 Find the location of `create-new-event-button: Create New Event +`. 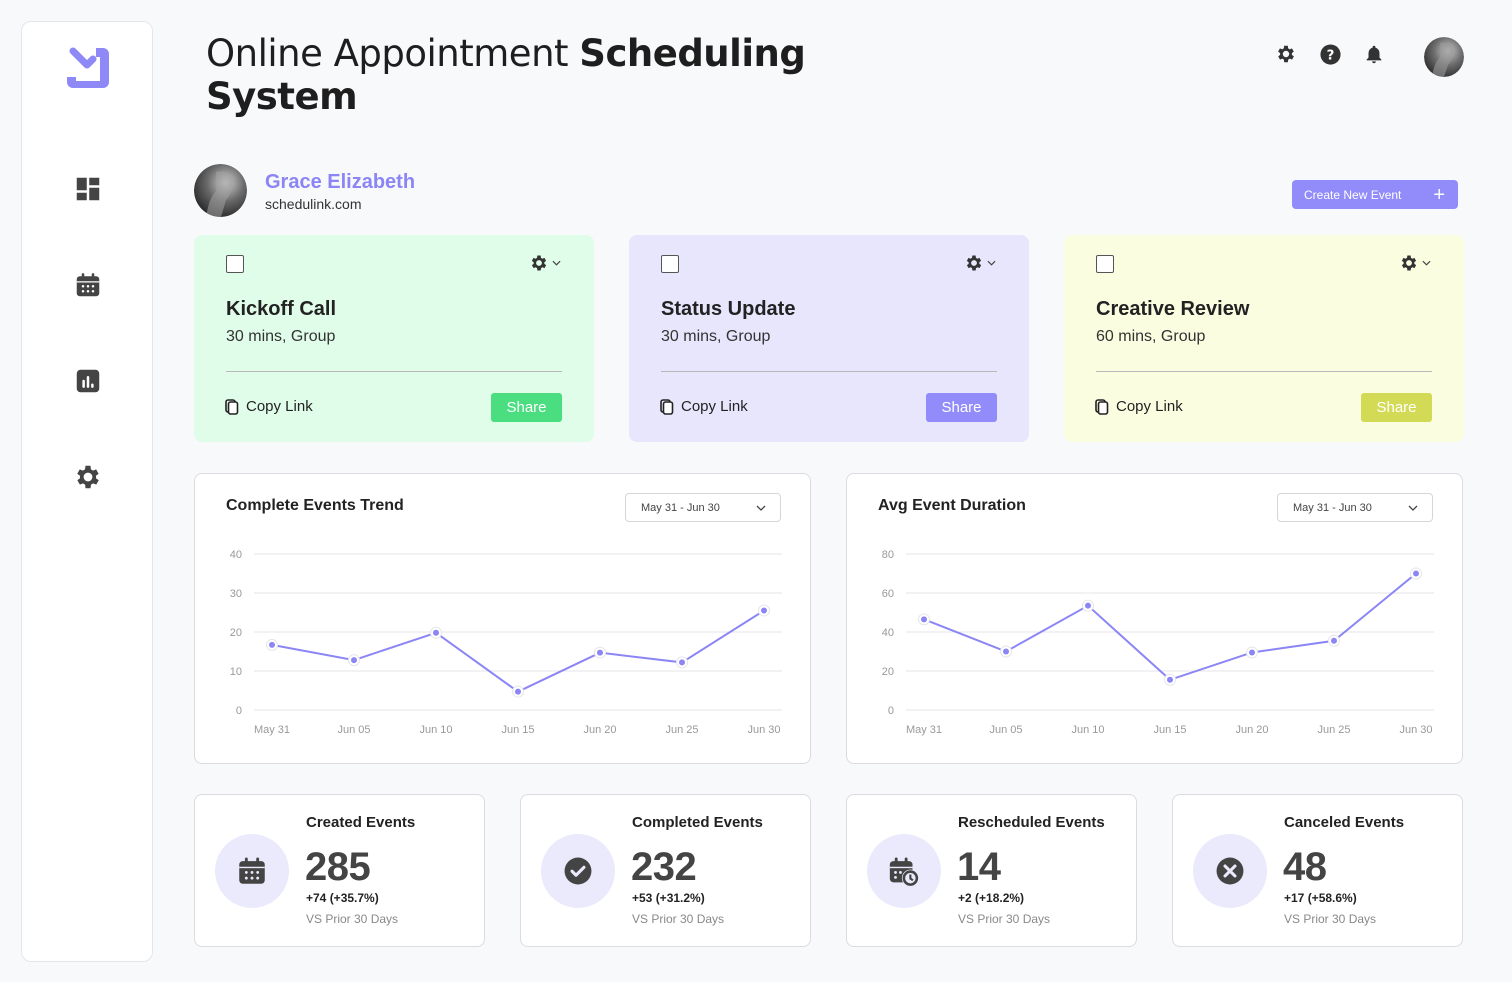

create-new-event-button: Create New Event + is located at coordinates (1375, 194).